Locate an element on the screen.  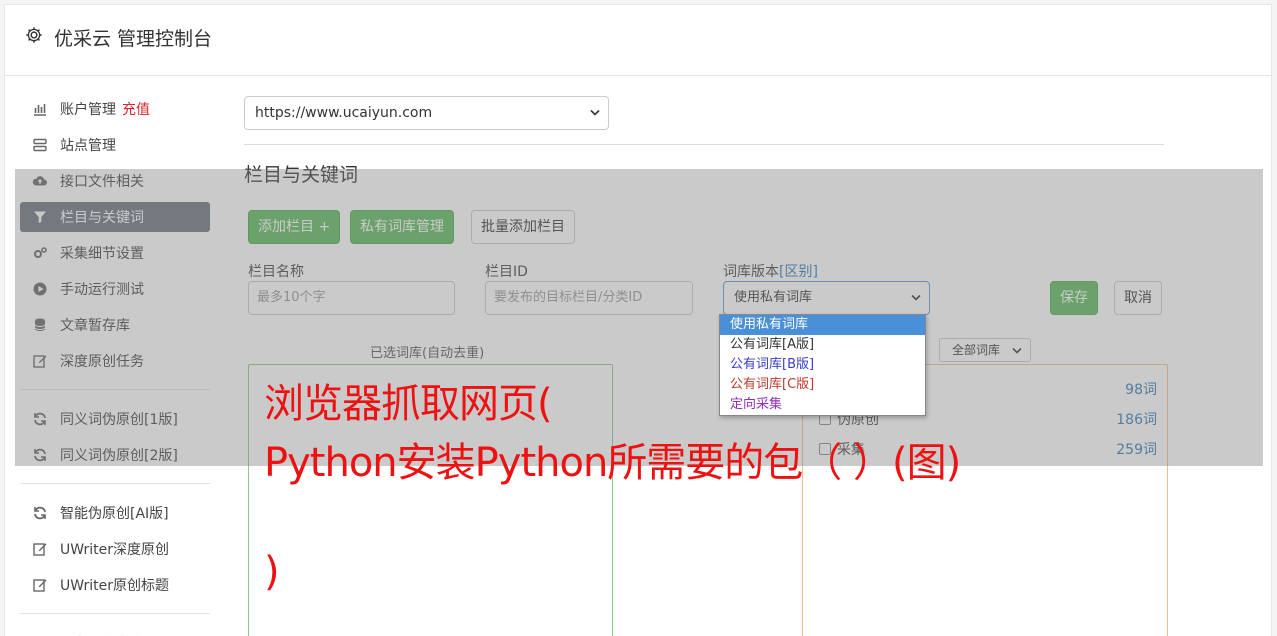
lib-option-2: 公有词库[B版] is located at coordinates (822, 365).